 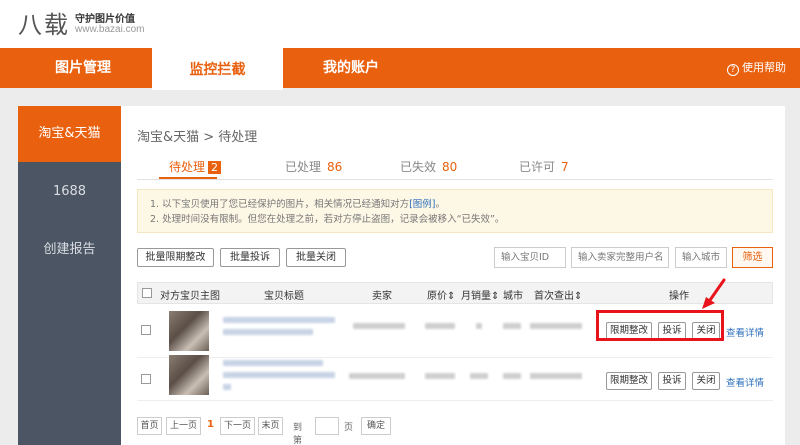 I want to click on legend-link: [图例], so click(x=422, y=204).